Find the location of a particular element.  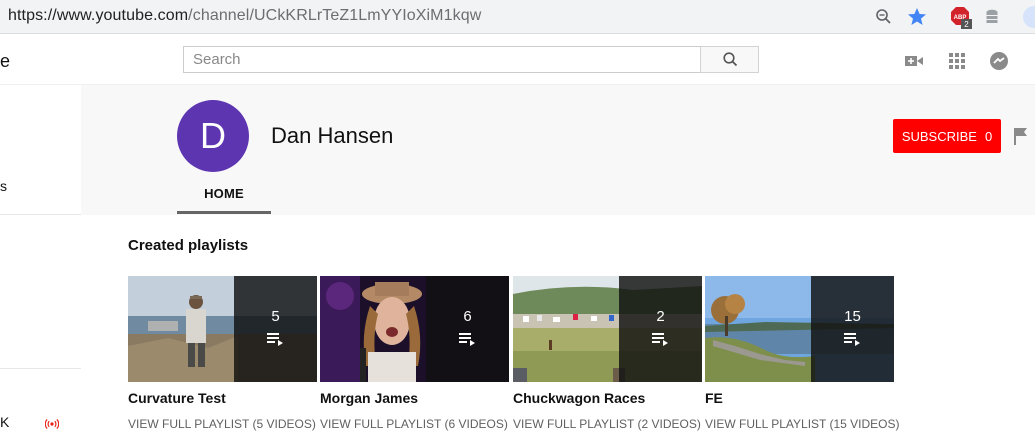

playlist-card: 15 FE VIEW FULL PLAYLIST (15 VIDEOS) is located at coordinates (802, 353).